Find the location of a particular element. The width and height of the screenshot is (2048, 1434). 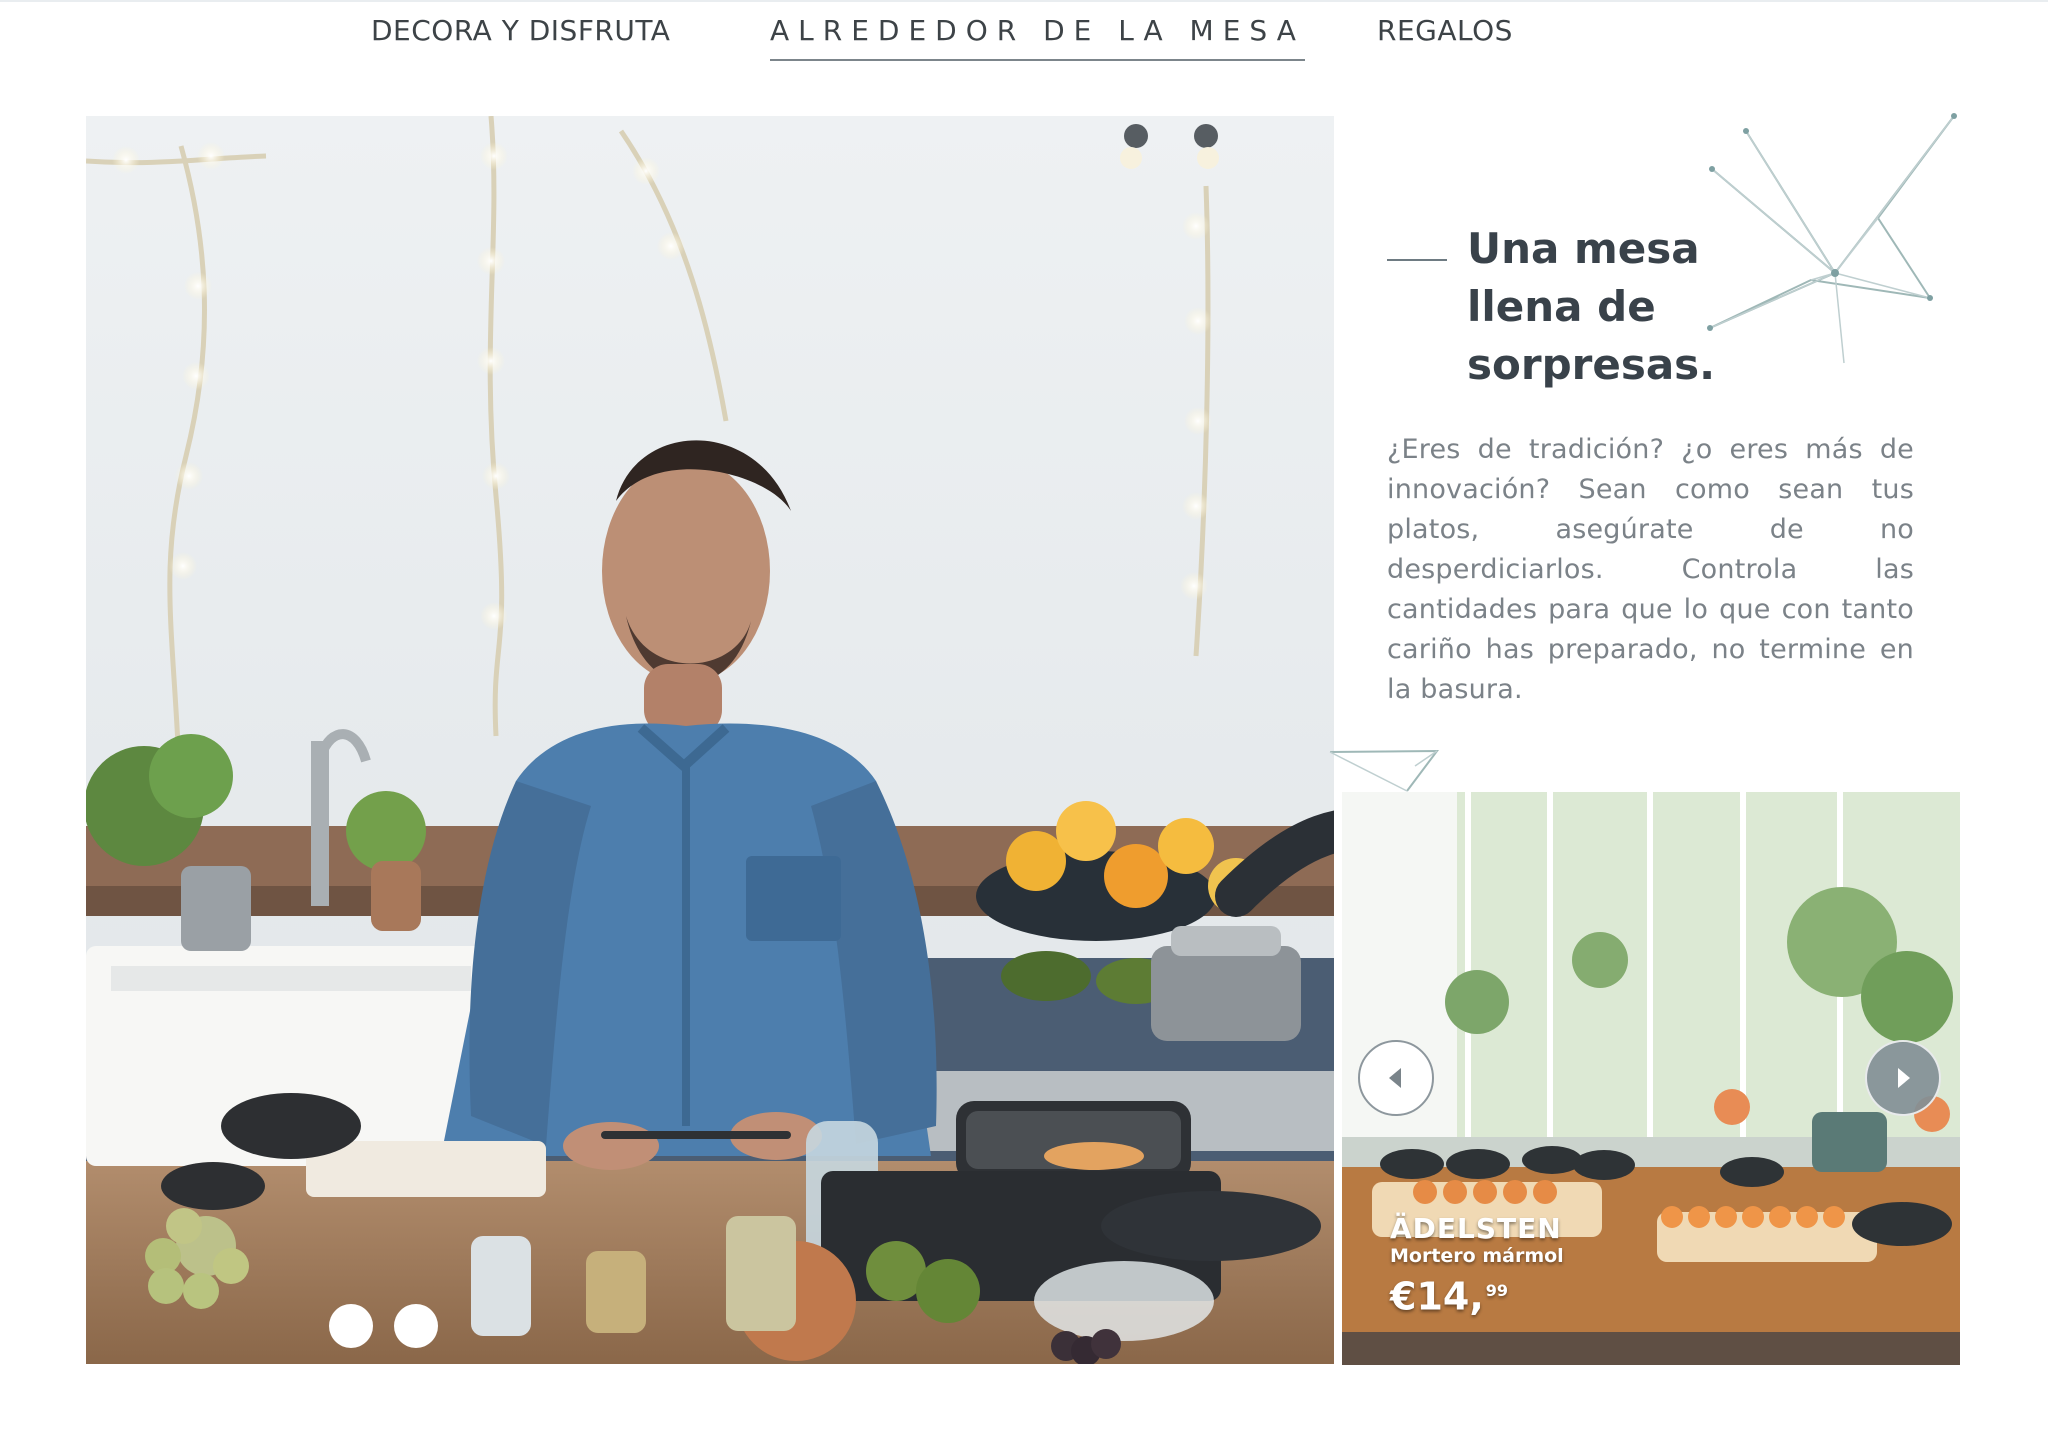

product-price: €14, 99 is located at coordinates (1477, 1294).